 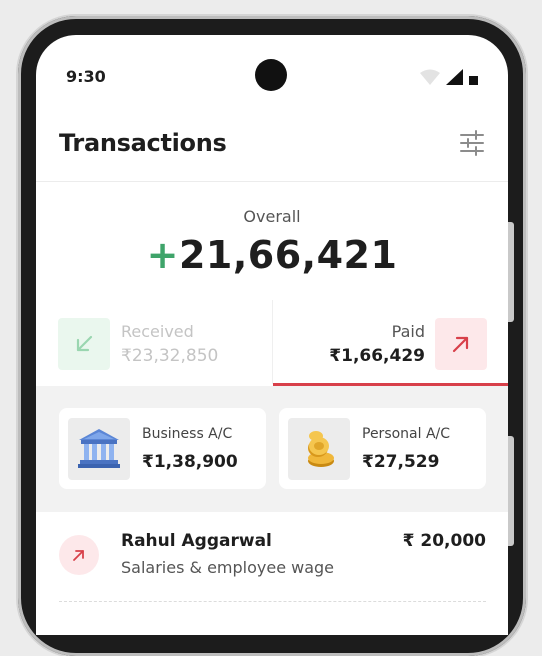 I want to click on overall-amount: +21,66,421, so click(x=272, y=255).